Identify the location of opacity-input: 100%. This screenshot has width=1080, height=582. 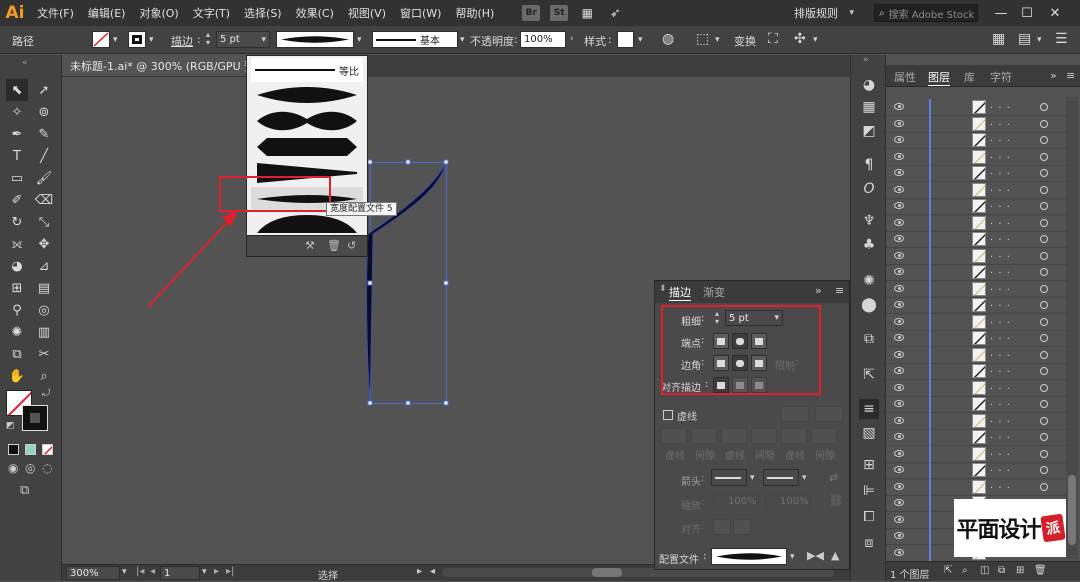
(543, 39).